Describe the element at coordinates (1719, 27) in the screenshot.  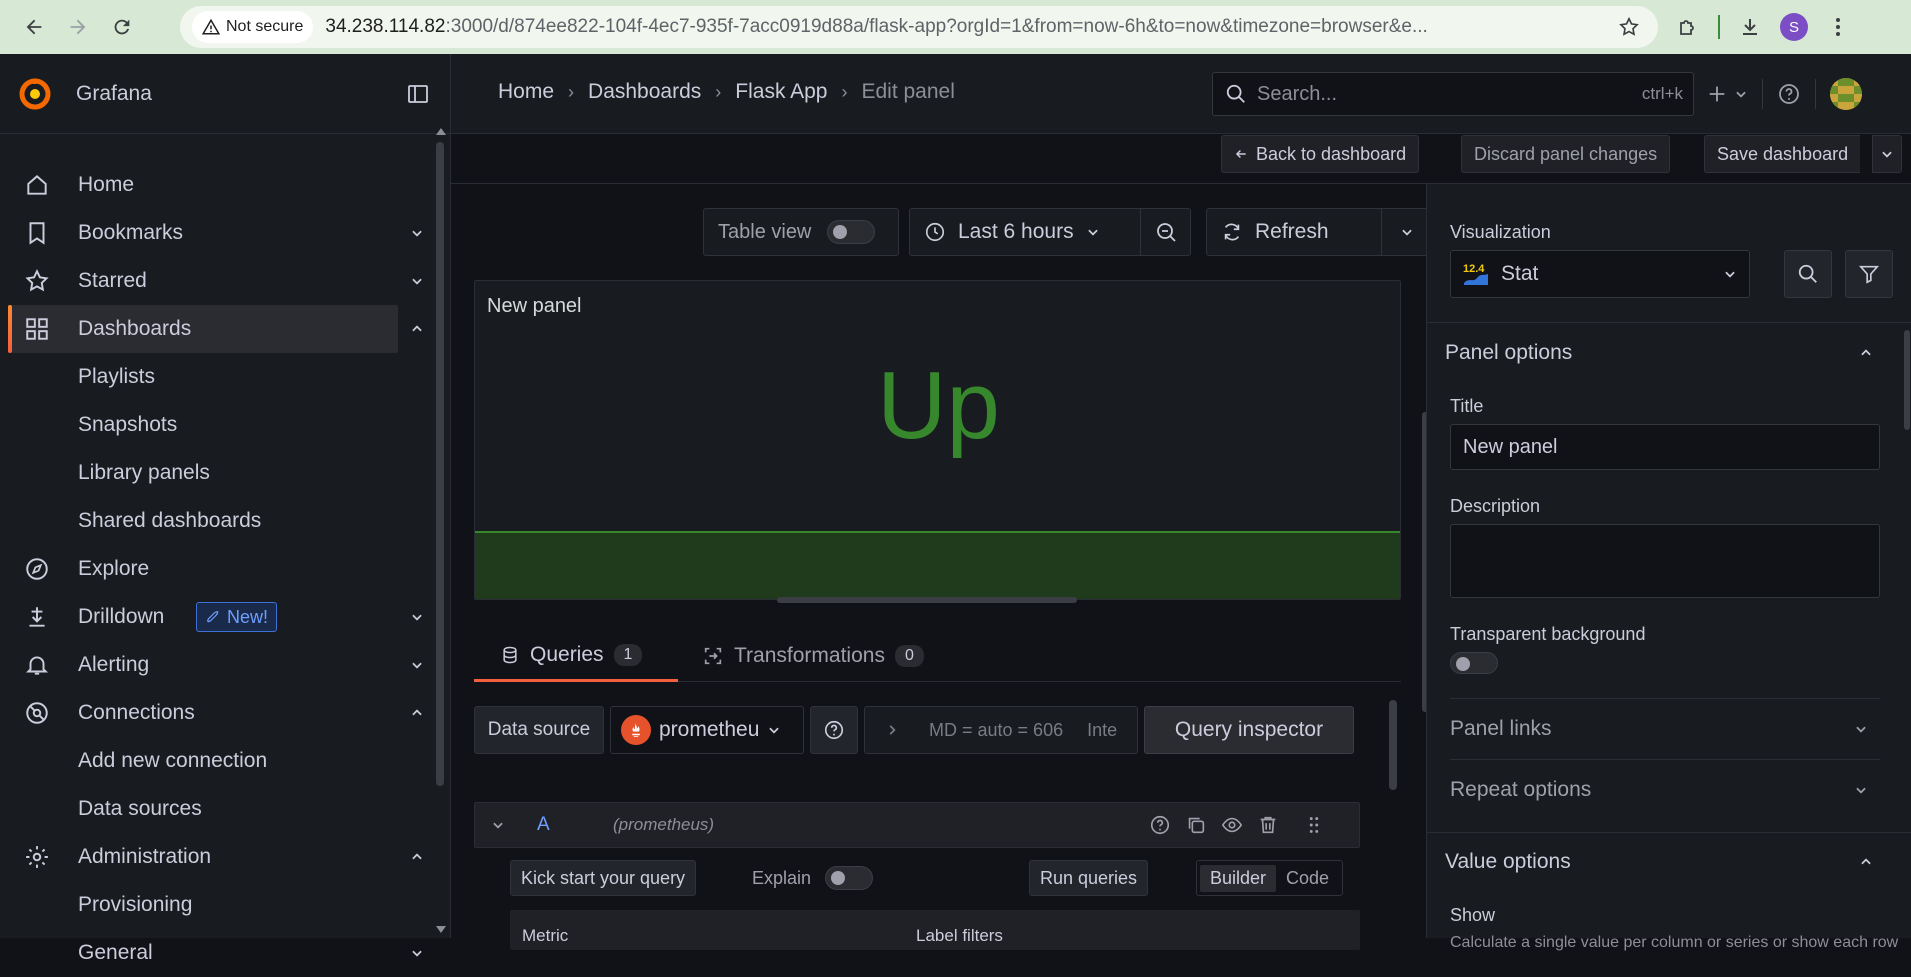
I see `toolbar-divider` at that location.